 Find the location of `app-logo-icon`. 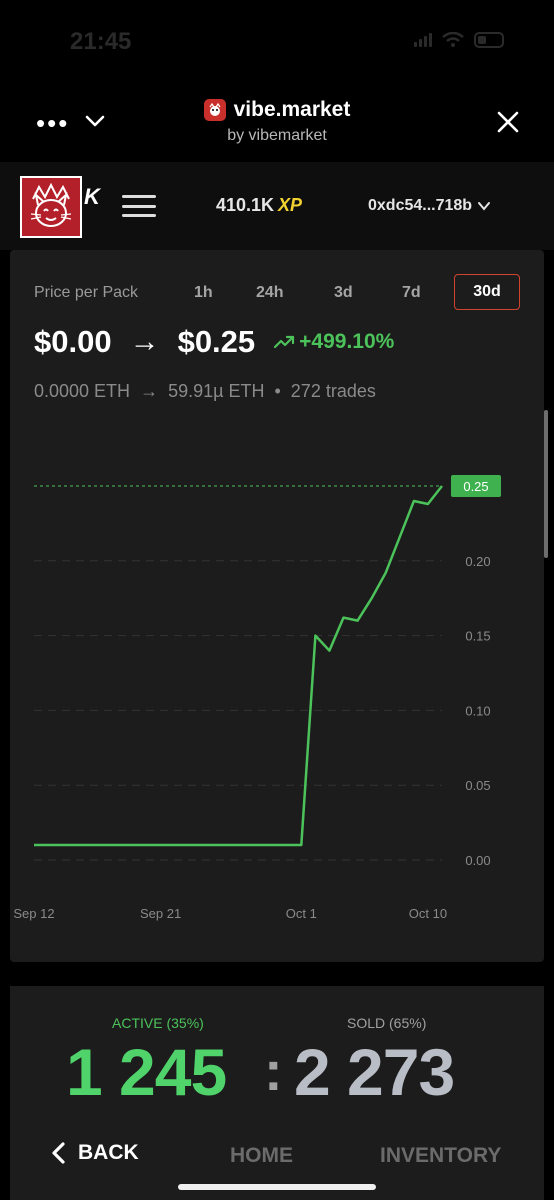

app-logo-icon is located at coordinates (214, 110).